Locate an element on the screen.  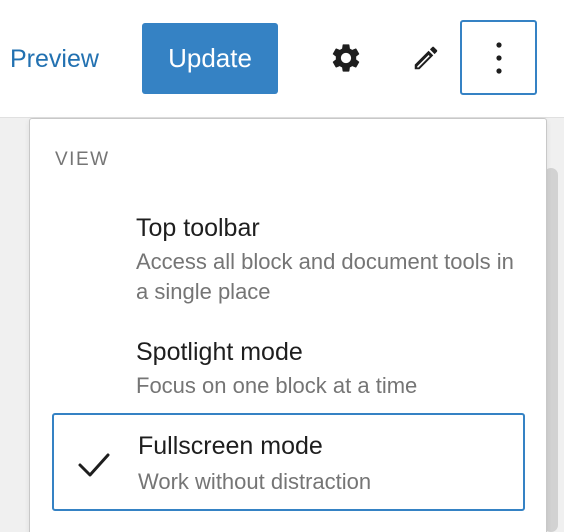
preview-button: Preview is located at coordinates (54, 59).